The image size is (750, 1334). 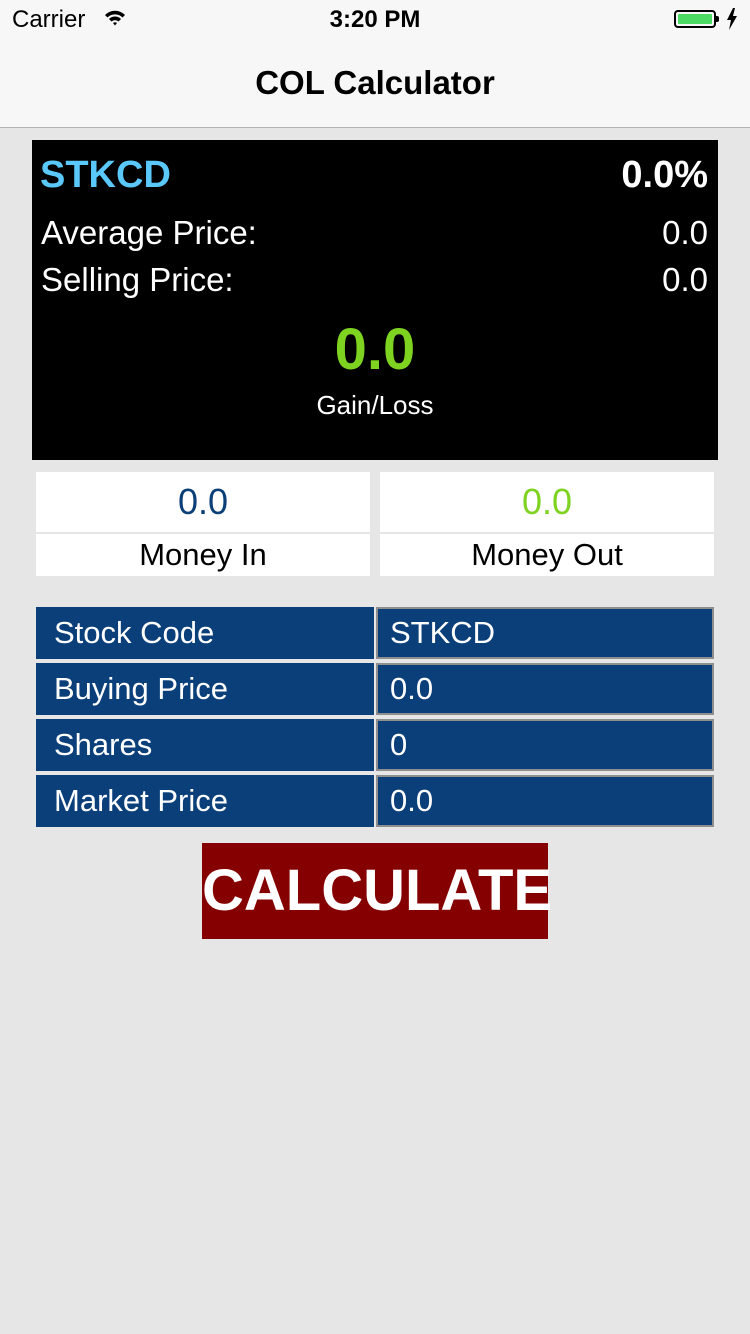 I want to click on market-price-label: Market Price, so click(x=205, y=801).